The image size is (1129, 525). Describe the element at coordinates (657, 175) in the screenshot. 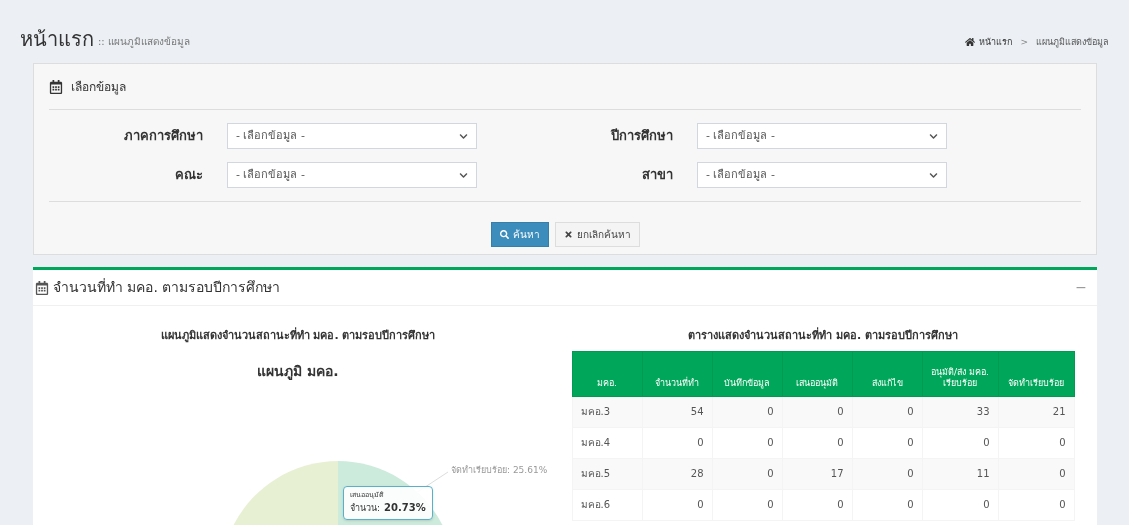

I see `field-label: สาขา` at that location.